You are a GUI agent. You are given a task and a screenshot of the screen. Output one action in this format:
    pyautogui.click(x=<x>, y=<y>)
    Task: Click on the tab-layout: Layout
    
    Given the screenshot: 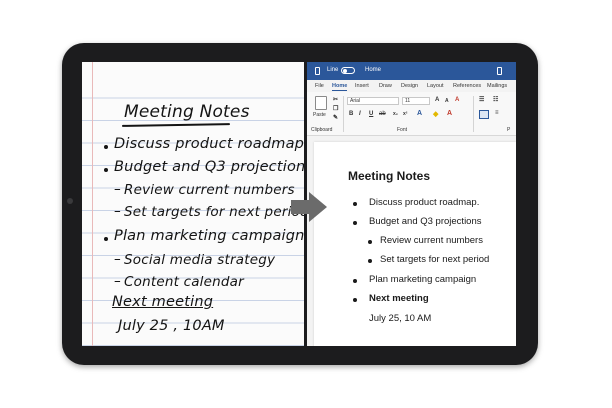 What is the action you would take?
    pyautogui.click(x=435, y=86)
    